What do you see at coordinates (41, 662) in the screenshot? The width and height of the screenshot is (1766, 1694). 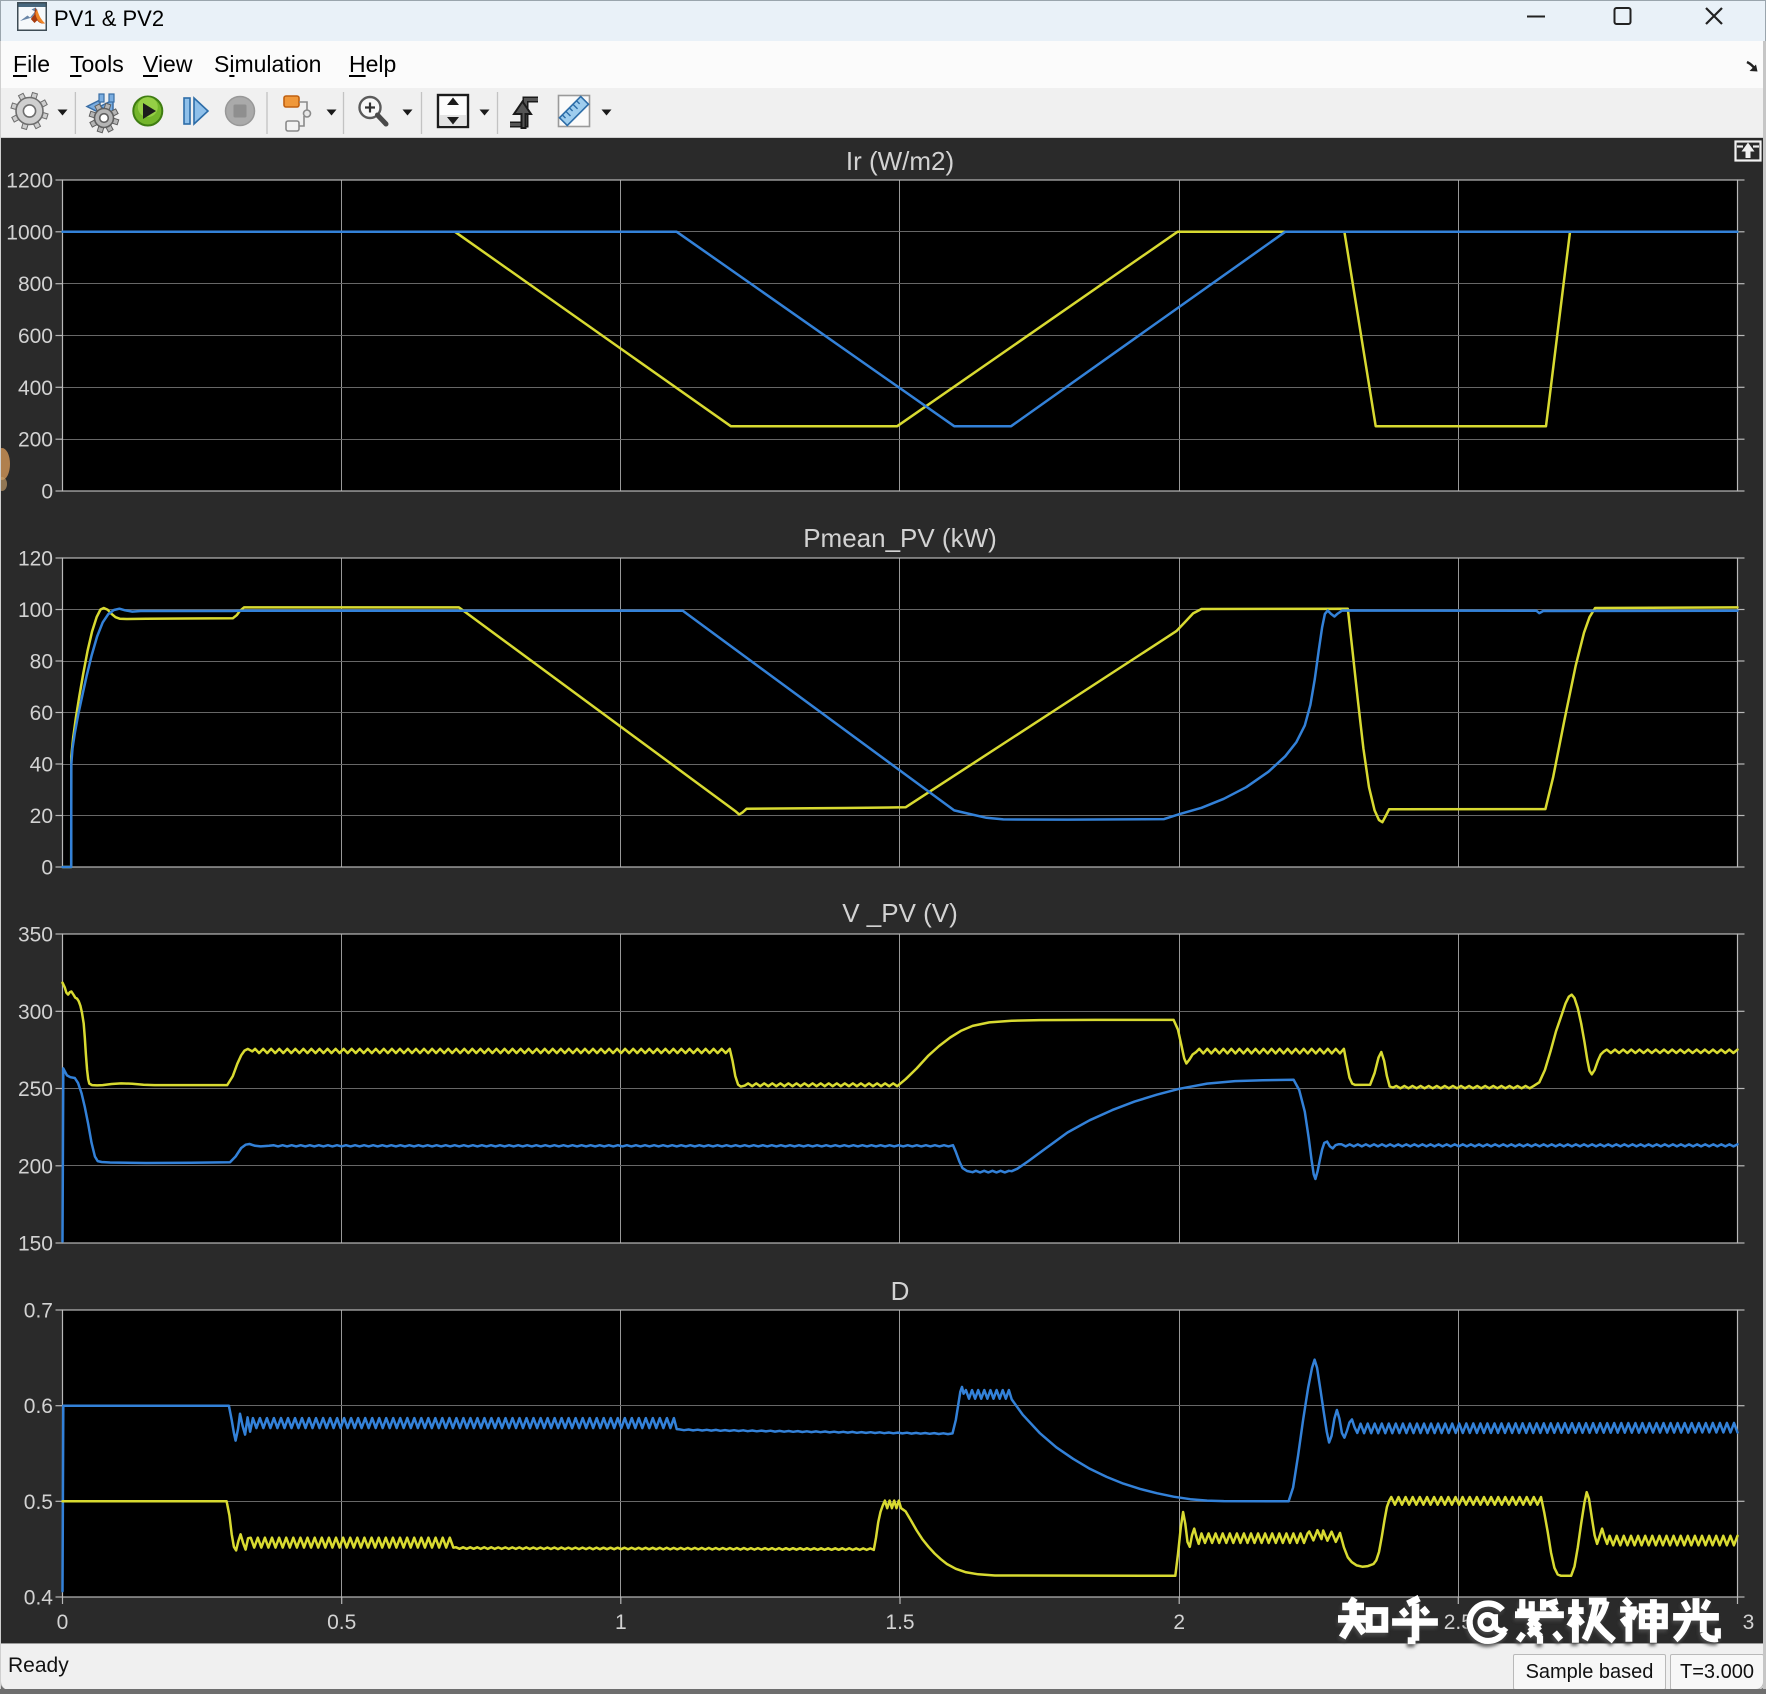 I see `svg-text: 80` at bounding box center [41, 662].